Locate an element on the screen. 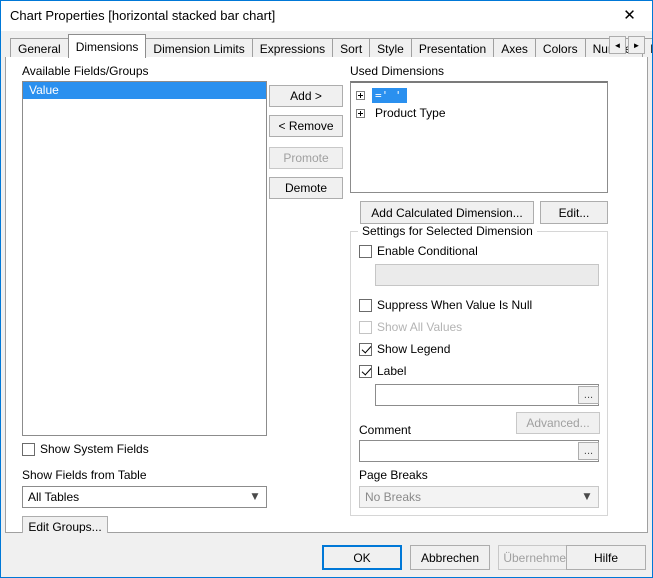 The image size is (653, 578). show-all-values-label: Show All Values is located at coordinates (420, 327).